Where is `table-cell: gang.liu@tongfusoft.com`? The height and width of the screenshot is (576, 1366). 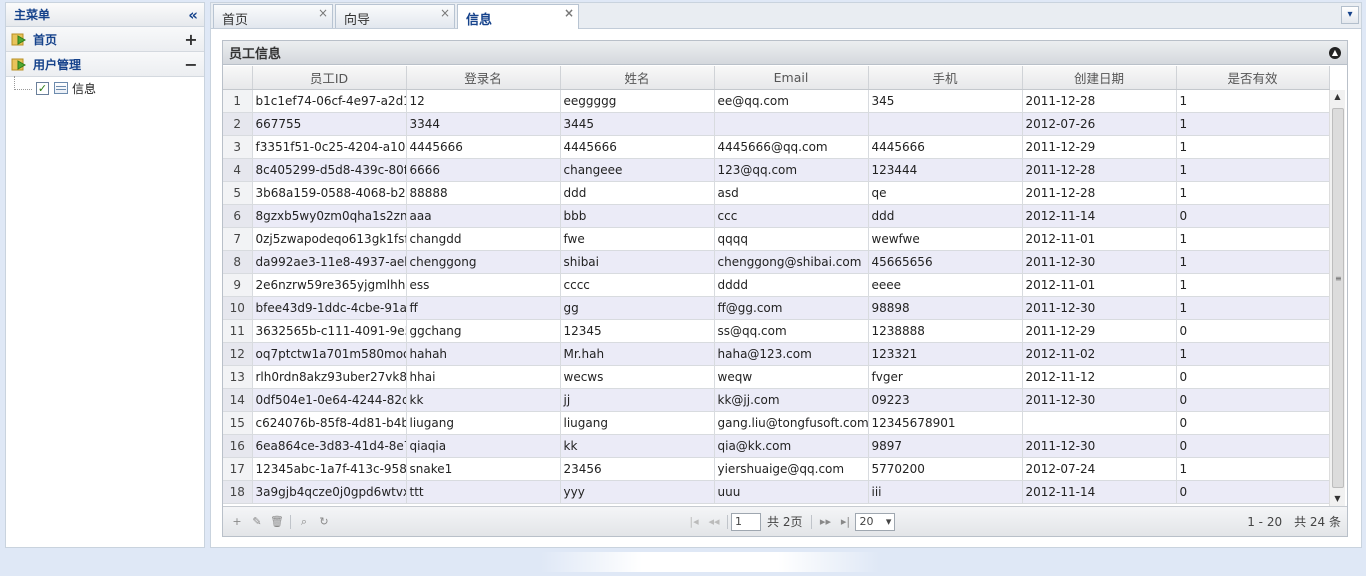
table-cell: gang.liu@tongfusoft.com is located at coordinates (791, 423).